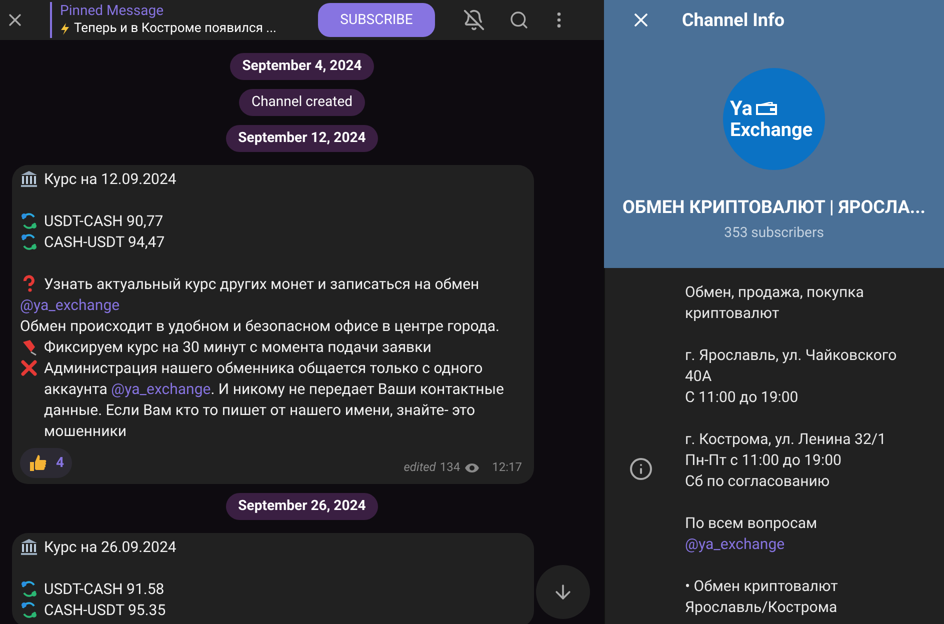 The width and height of the screenshot is (944, 624). I want to click on date-pill: September 4, 2024, so click(302, 66).